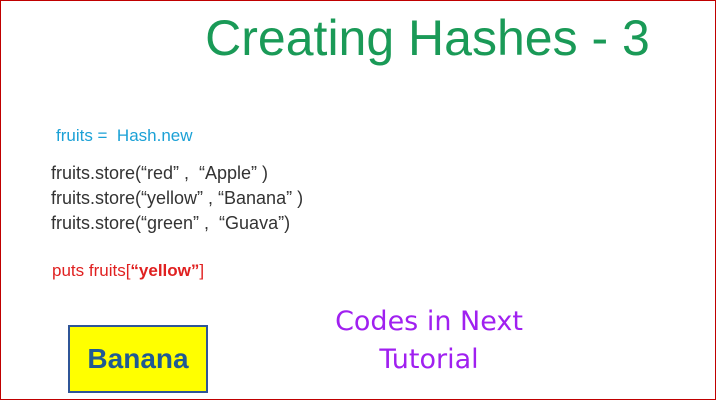  I want to click on next-tutorial-note: Codes in Next Tutorial, so click(429, 341).